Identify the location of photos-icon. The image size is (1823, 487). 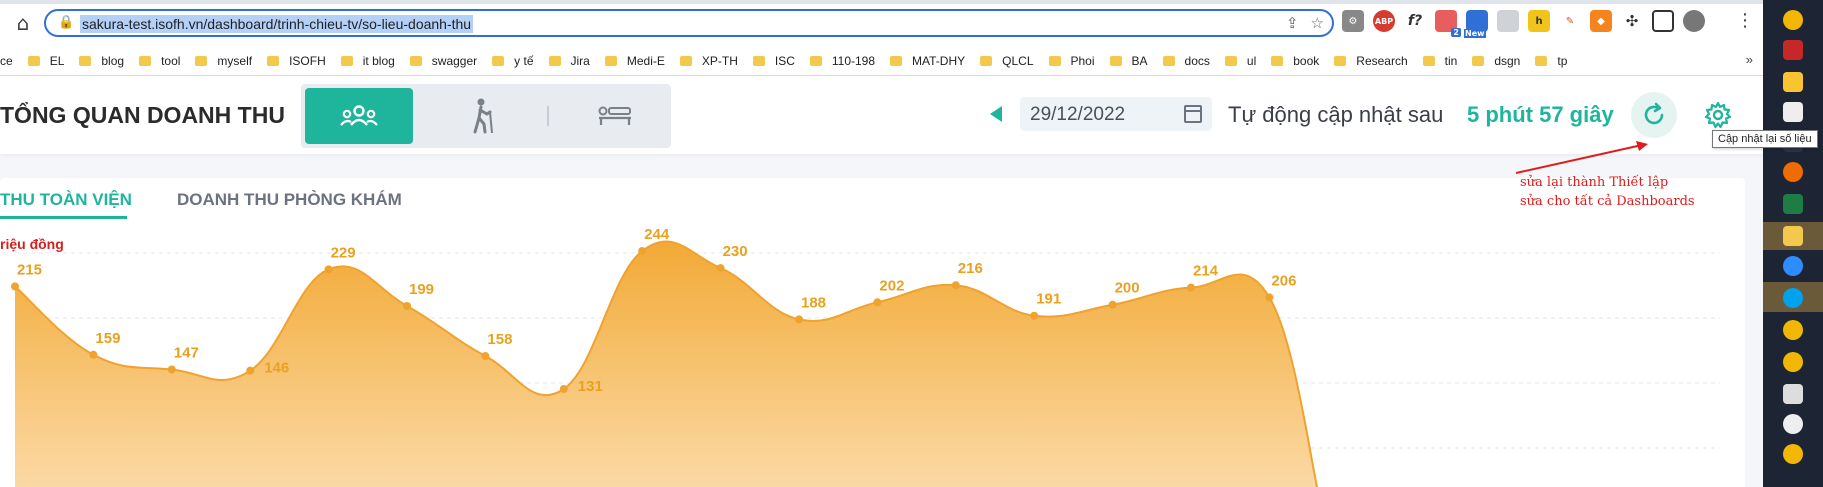
(1793, 394).